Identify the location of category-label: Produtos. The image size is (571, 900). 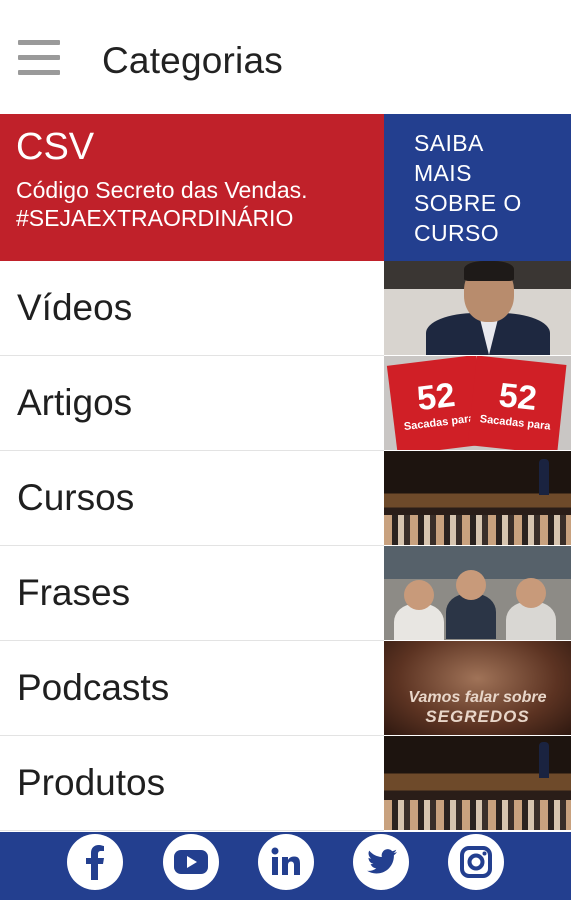
(91, 782).